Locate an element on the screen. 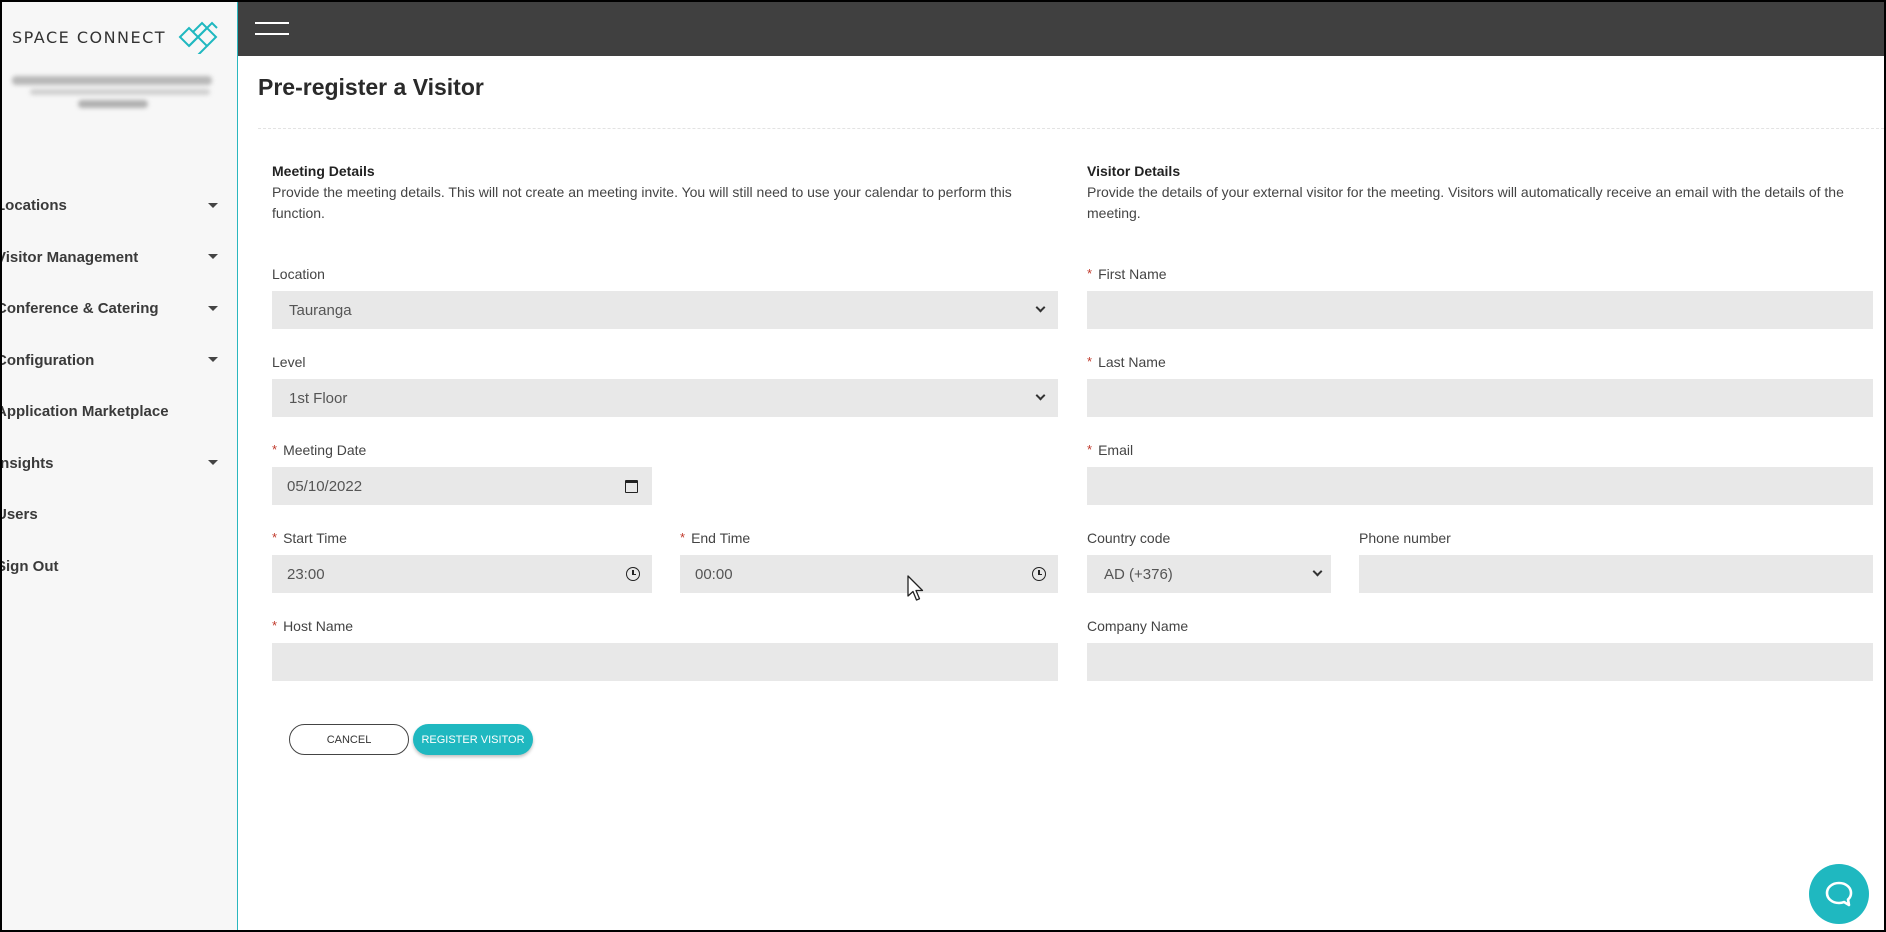 The image size is (1886, 932). country-code-value: AD (+376) is located at coordinates (1138, 574).